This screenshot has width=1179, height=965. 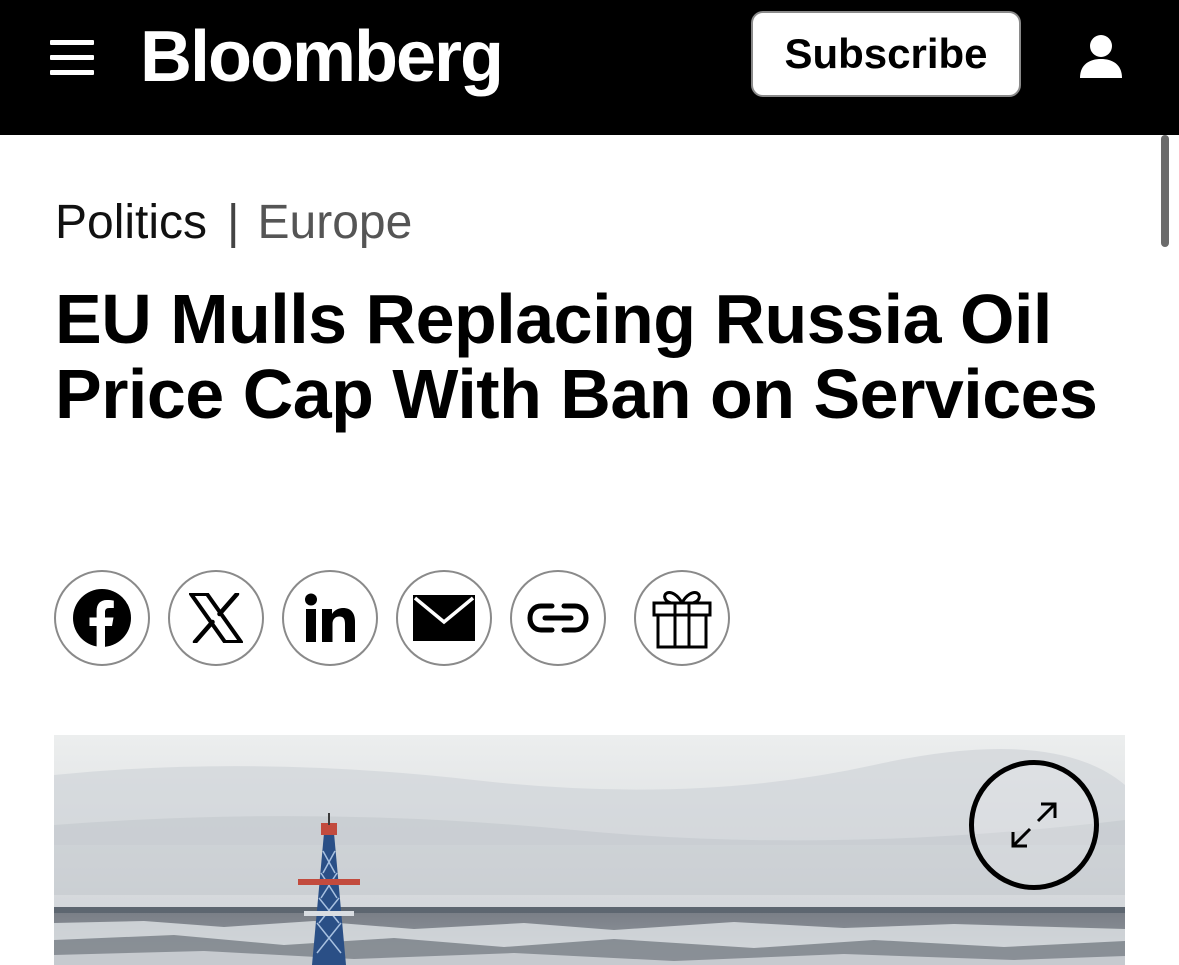 I want to click on copy-link-icon, so click(x=558, y=618).